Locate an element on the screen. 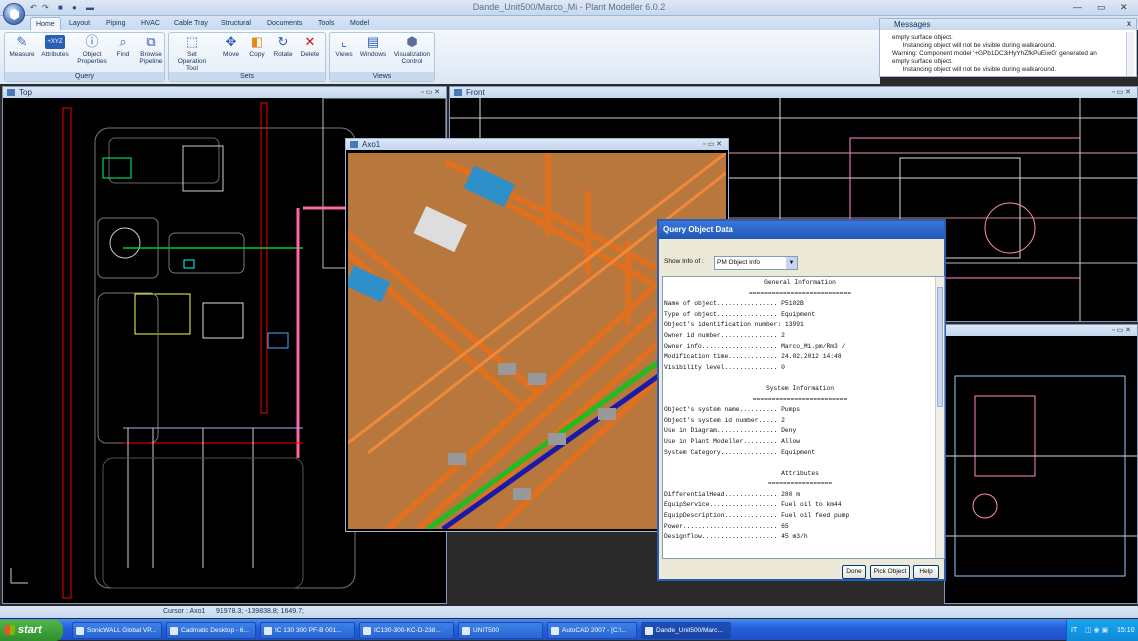 The image size is (1138, 641). side-view-drawing is located at coordinates (1041, 476).